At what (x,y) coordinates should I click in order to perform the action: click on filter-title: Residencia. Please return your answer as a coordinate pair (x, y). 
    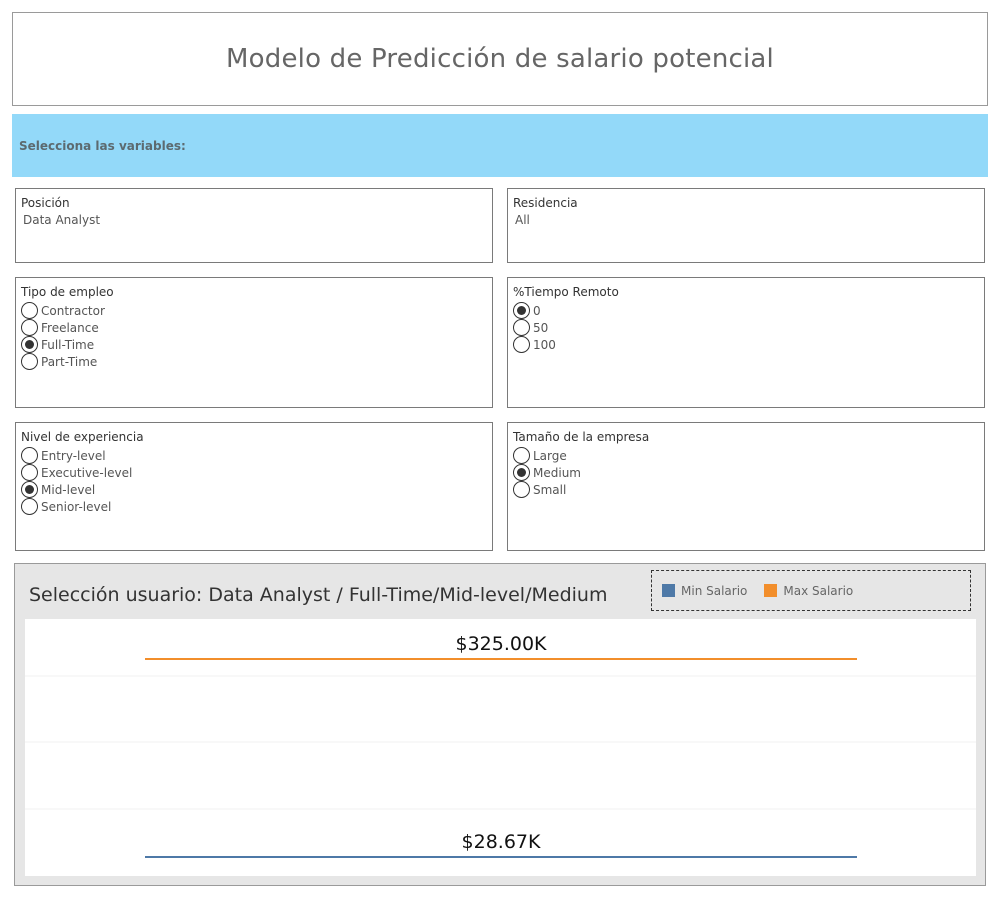
    Looking at the image, I should click on (545, 203).